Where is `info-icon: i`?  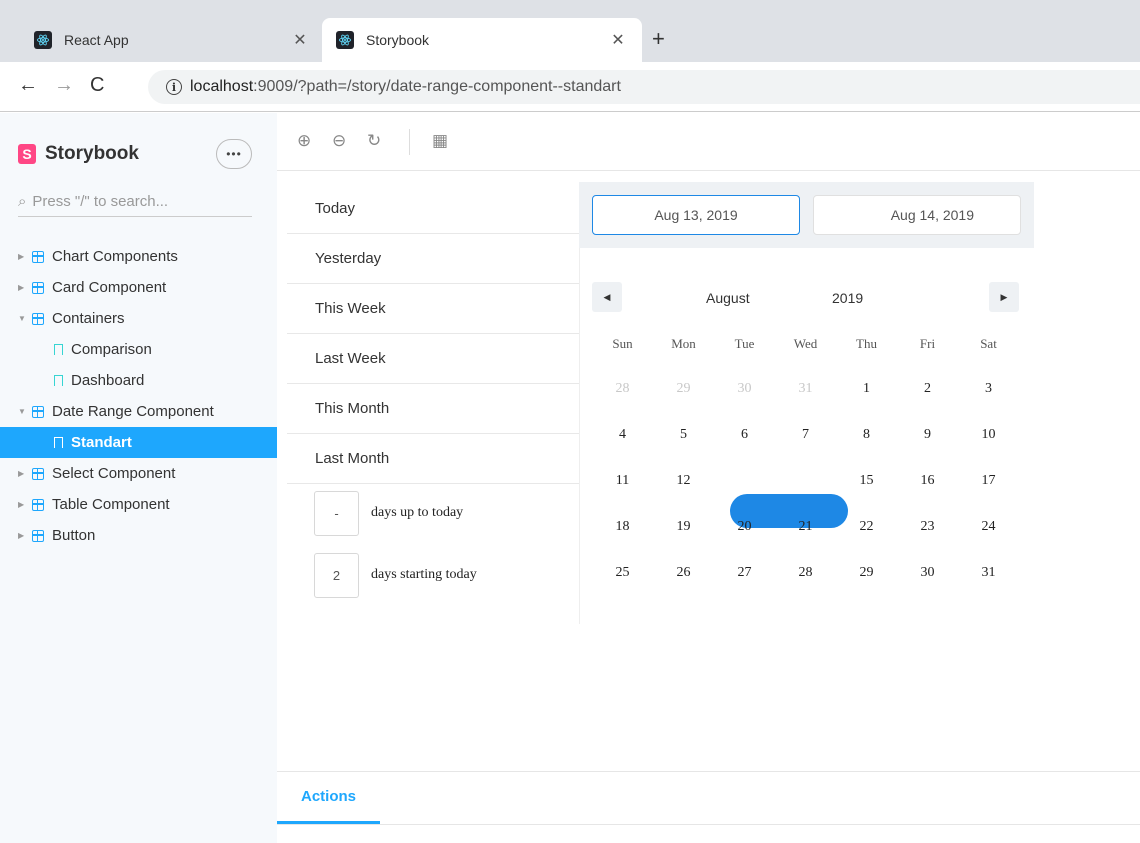 info-icon: i is located at coordinates (174, 87).